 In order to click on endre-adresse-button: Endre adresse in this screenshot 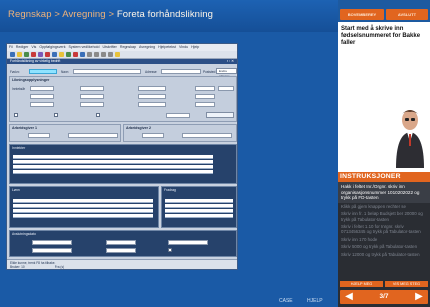, I will do `click(226, 73)`.